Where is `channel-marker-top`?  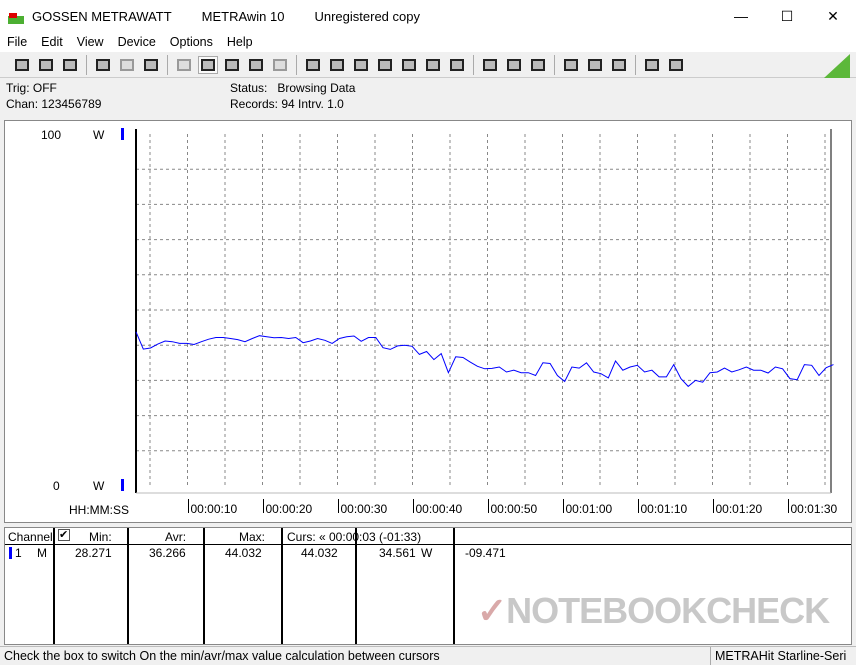 channel-marker-top is located at coordinates (122, 134).